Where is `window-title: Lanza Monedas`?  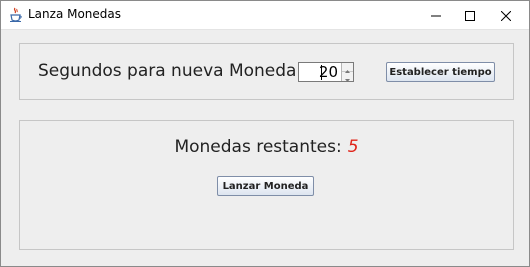
window-title: Lanza Monedas is located at coordinates (75, 14).